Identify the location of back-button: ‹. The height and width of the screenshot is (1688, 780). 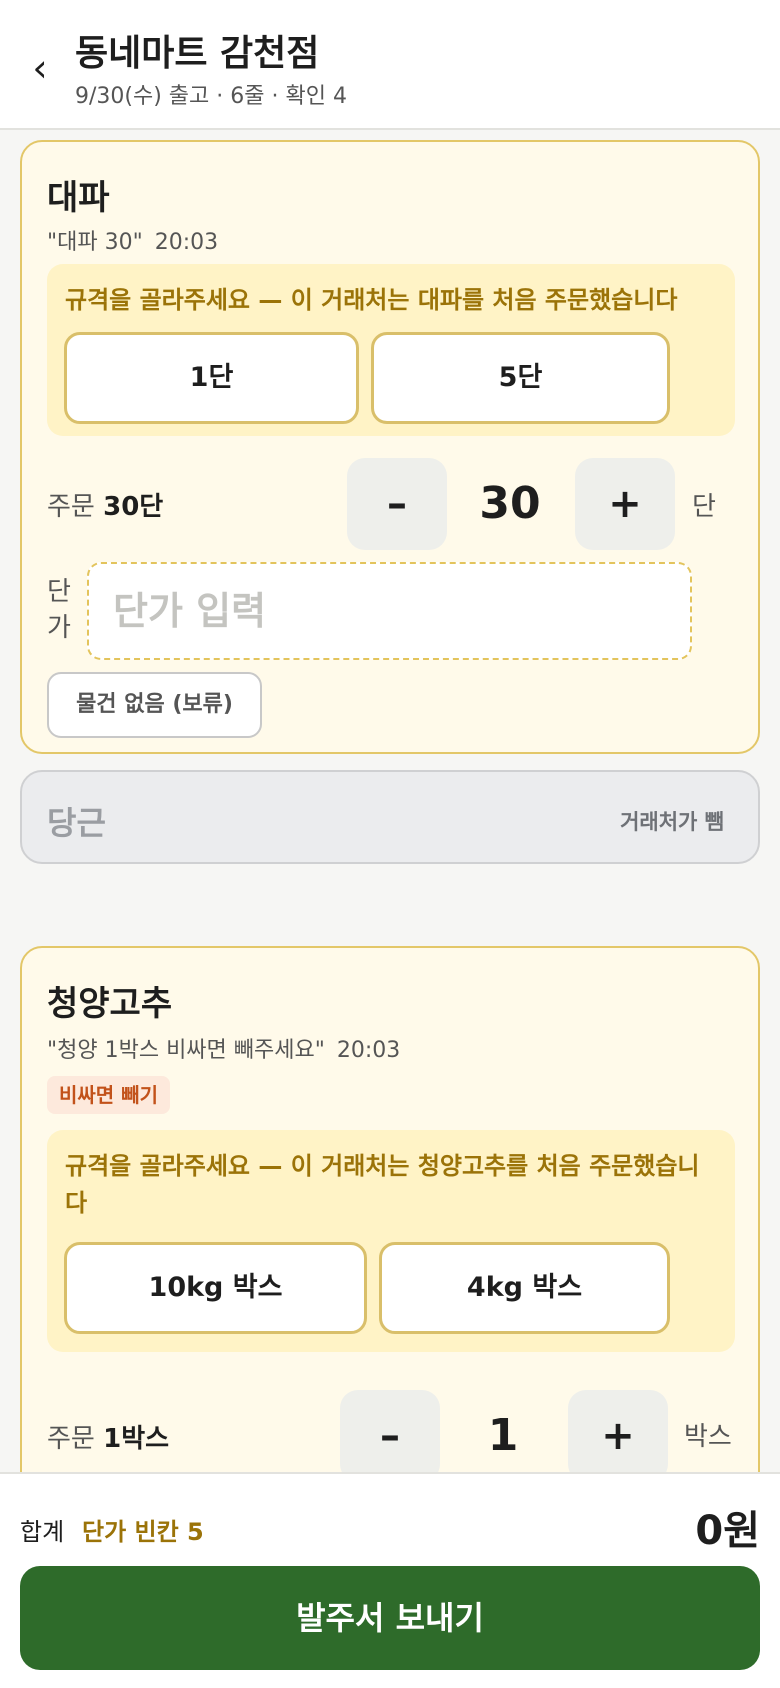
(40, 69).